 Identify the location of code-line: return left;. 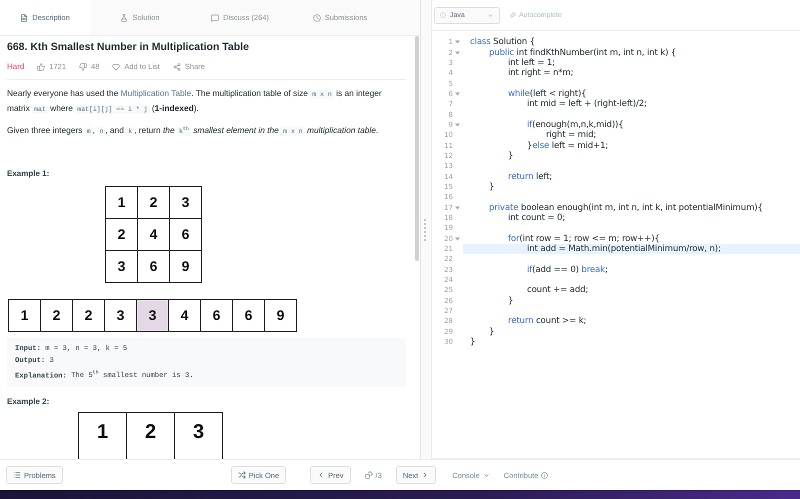
(530, 176).